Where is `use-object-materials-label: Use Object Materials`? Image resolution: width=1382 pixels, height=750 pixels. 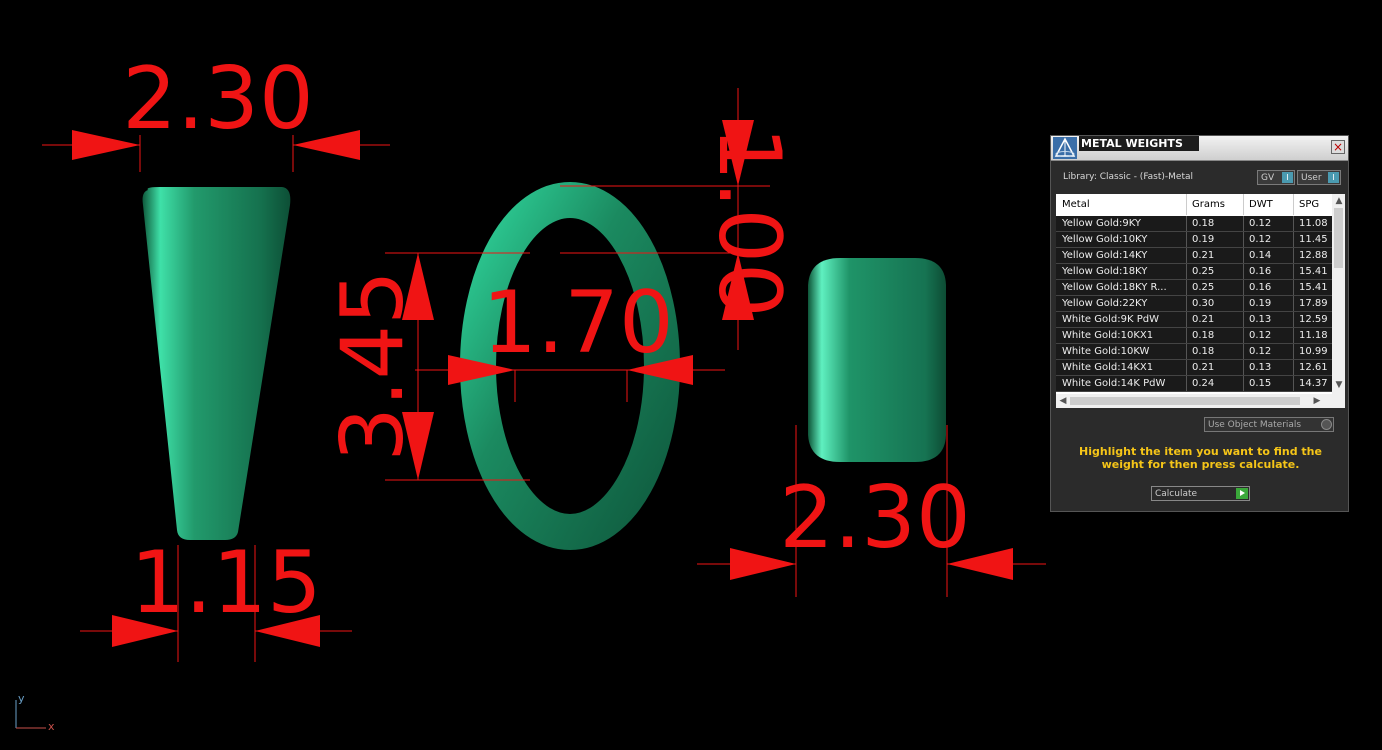 use-object-materials-label: Use Object Materials is located at coordinates (1255, 425).